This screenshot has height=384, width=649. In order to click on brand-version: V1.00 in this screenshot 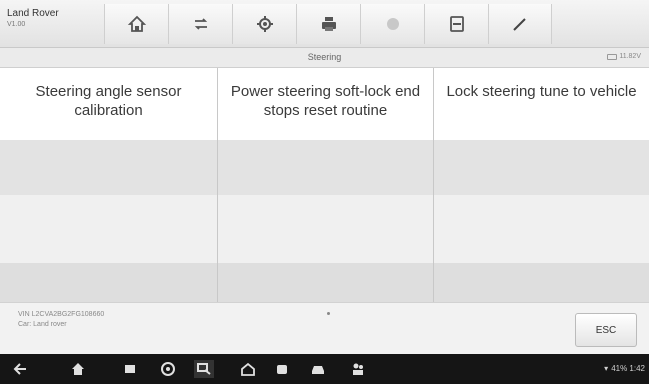, I will do `click(16, 24)`.